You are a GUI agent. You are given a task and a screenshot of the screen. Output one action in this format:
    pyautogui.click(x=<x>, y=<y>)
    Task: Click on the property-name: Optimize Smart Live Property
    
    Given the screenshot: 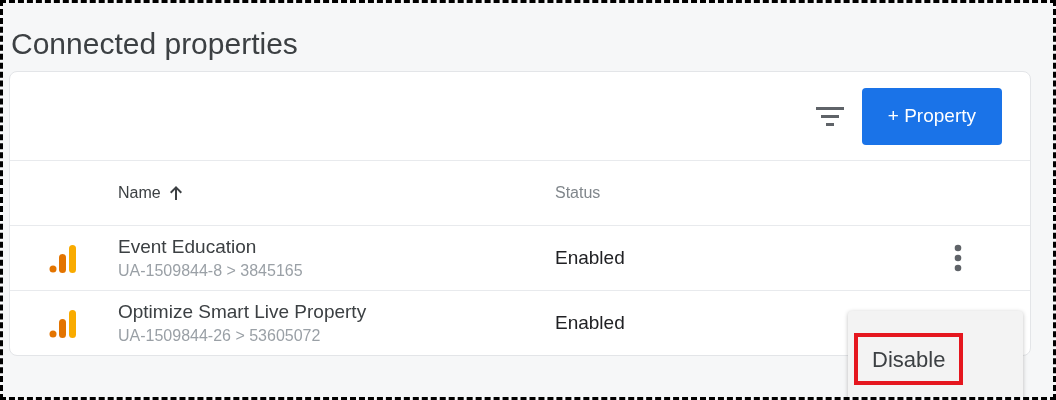 What is the action you would take?
    pyautogui.click(x=243, y=312)
    